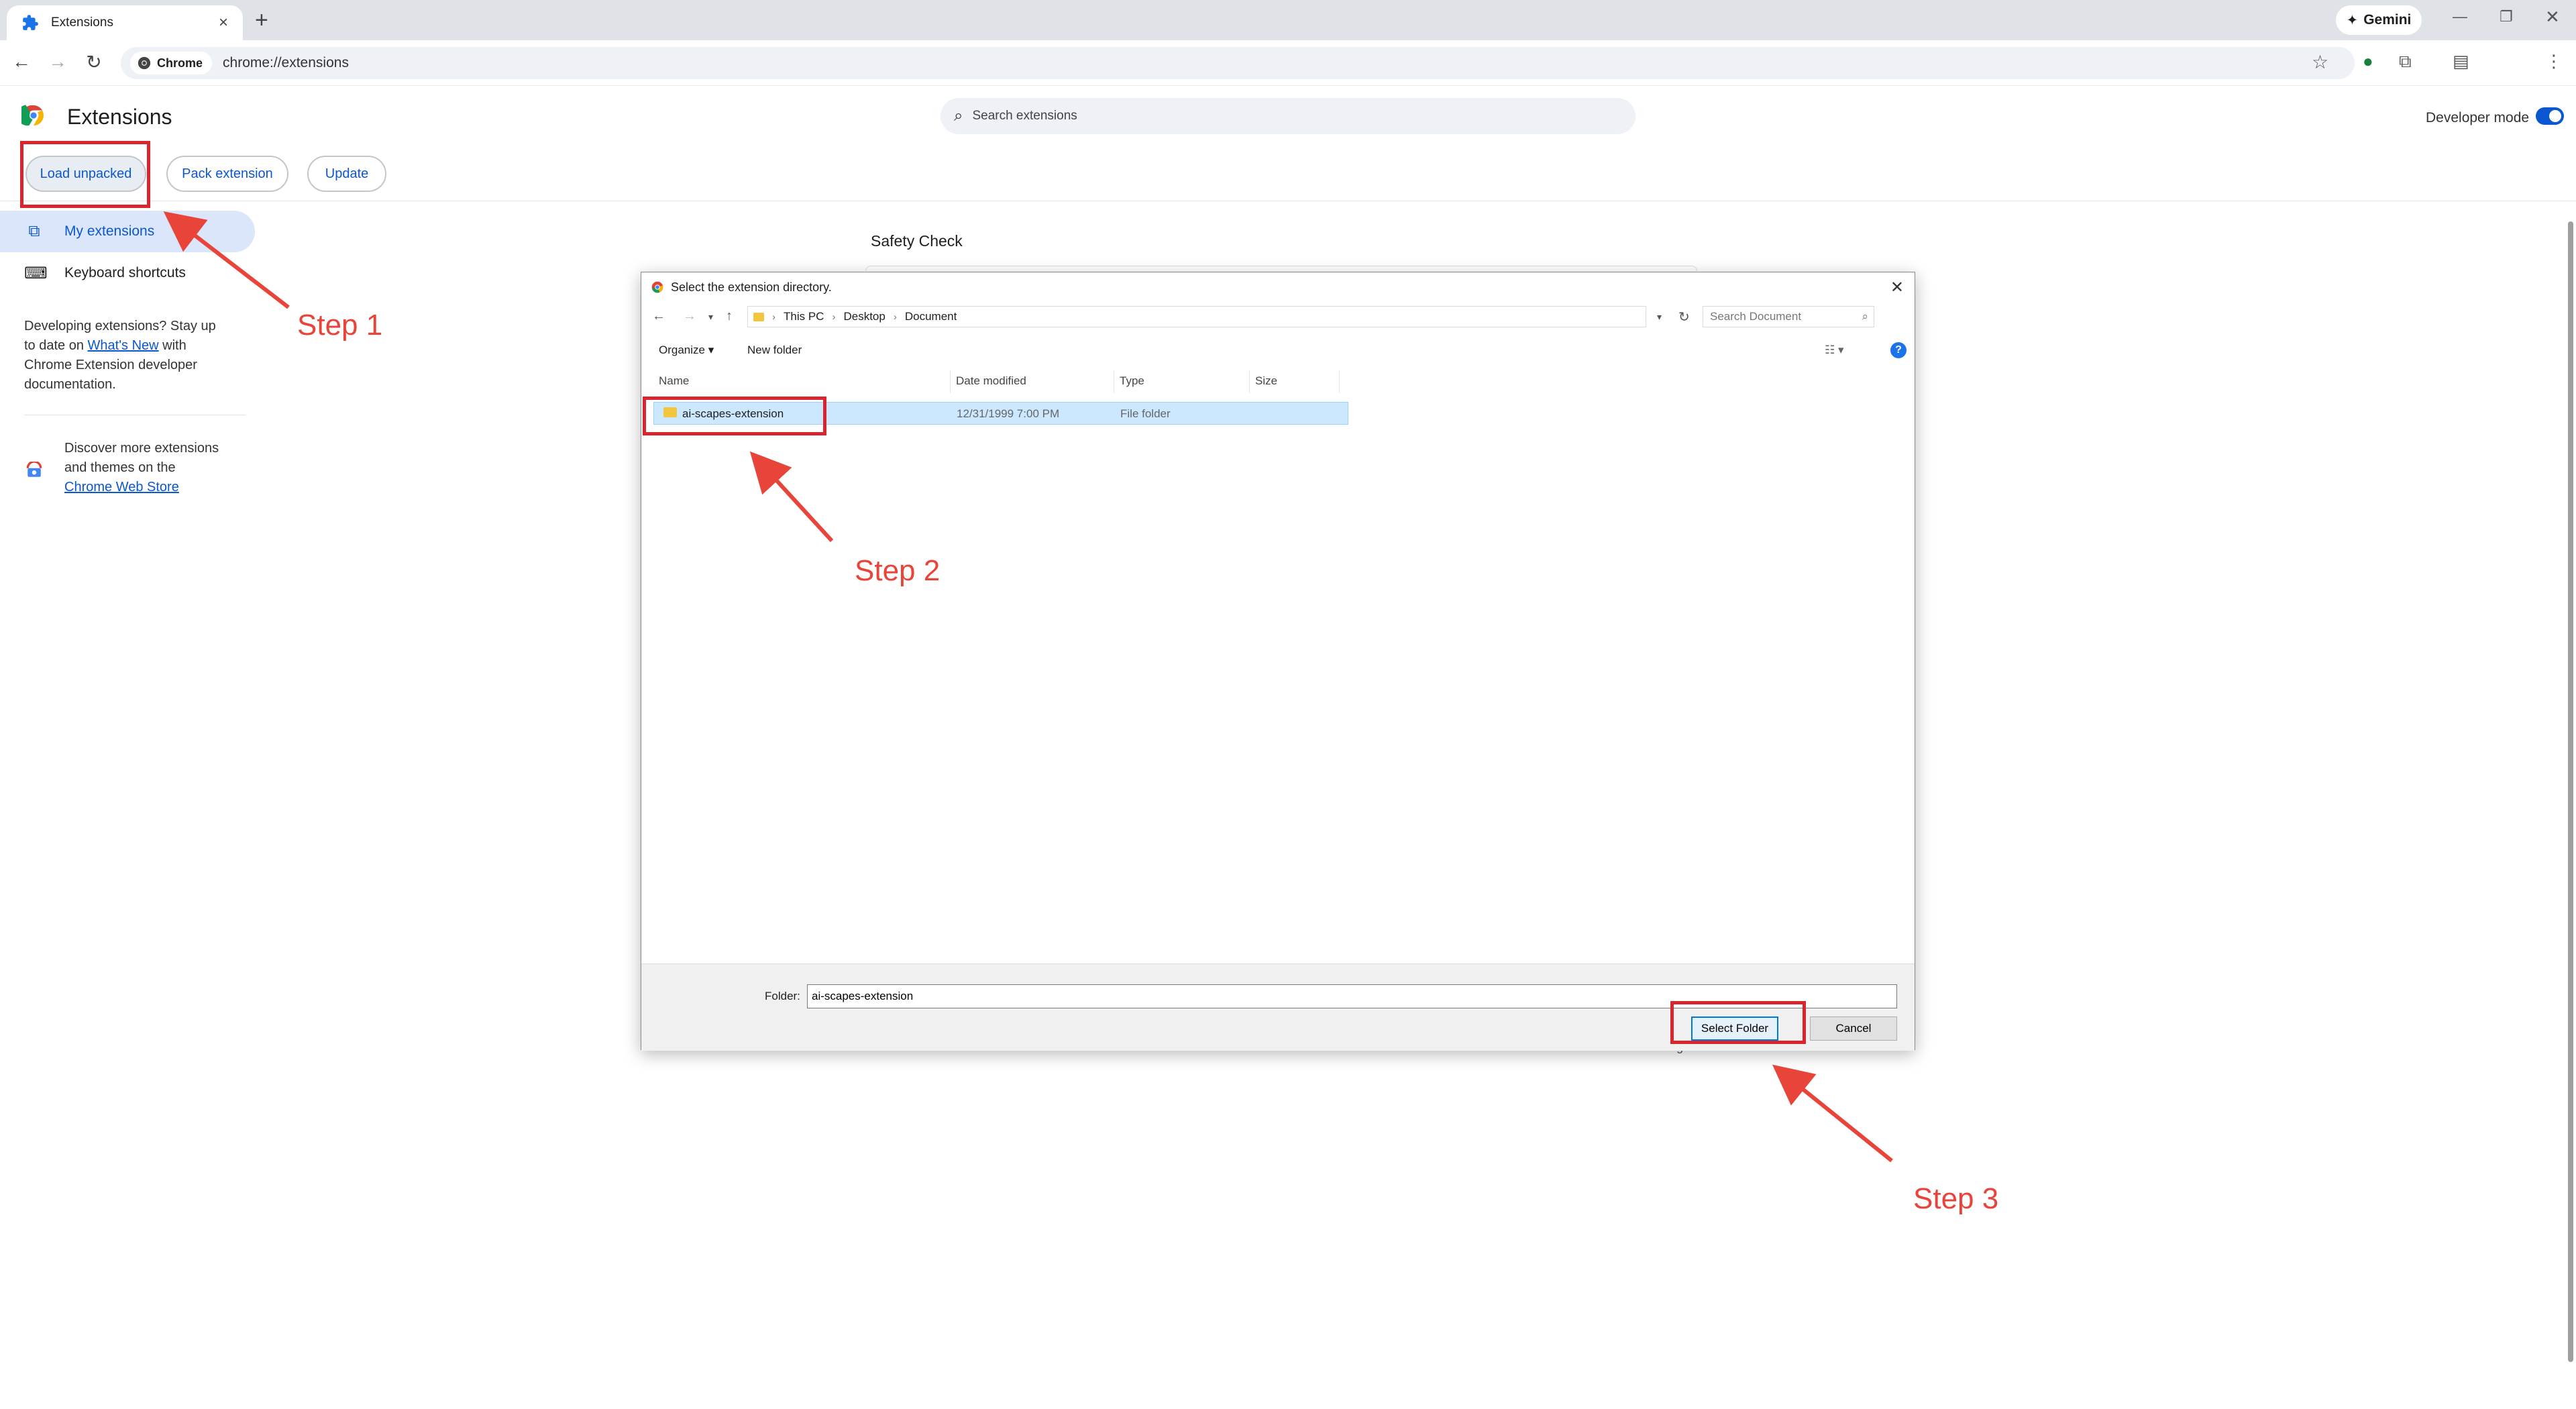 The height and width of the screenshot is (1409, 2576). Describe the element at coordinates (689, 316) in the screenshot. I see `dialog-forward-icon: →` at that location.